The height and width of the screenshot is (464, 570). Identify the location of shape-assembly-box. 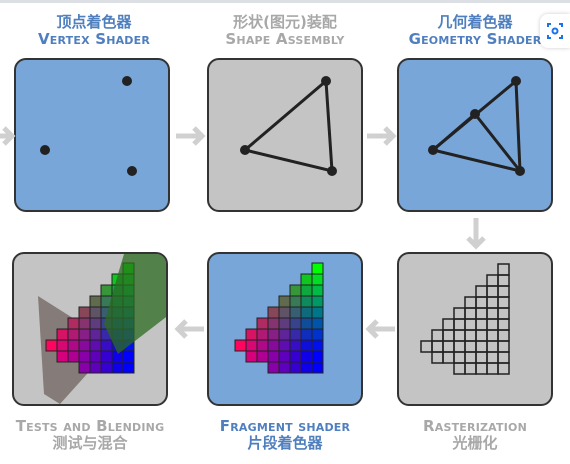
(285, 135).